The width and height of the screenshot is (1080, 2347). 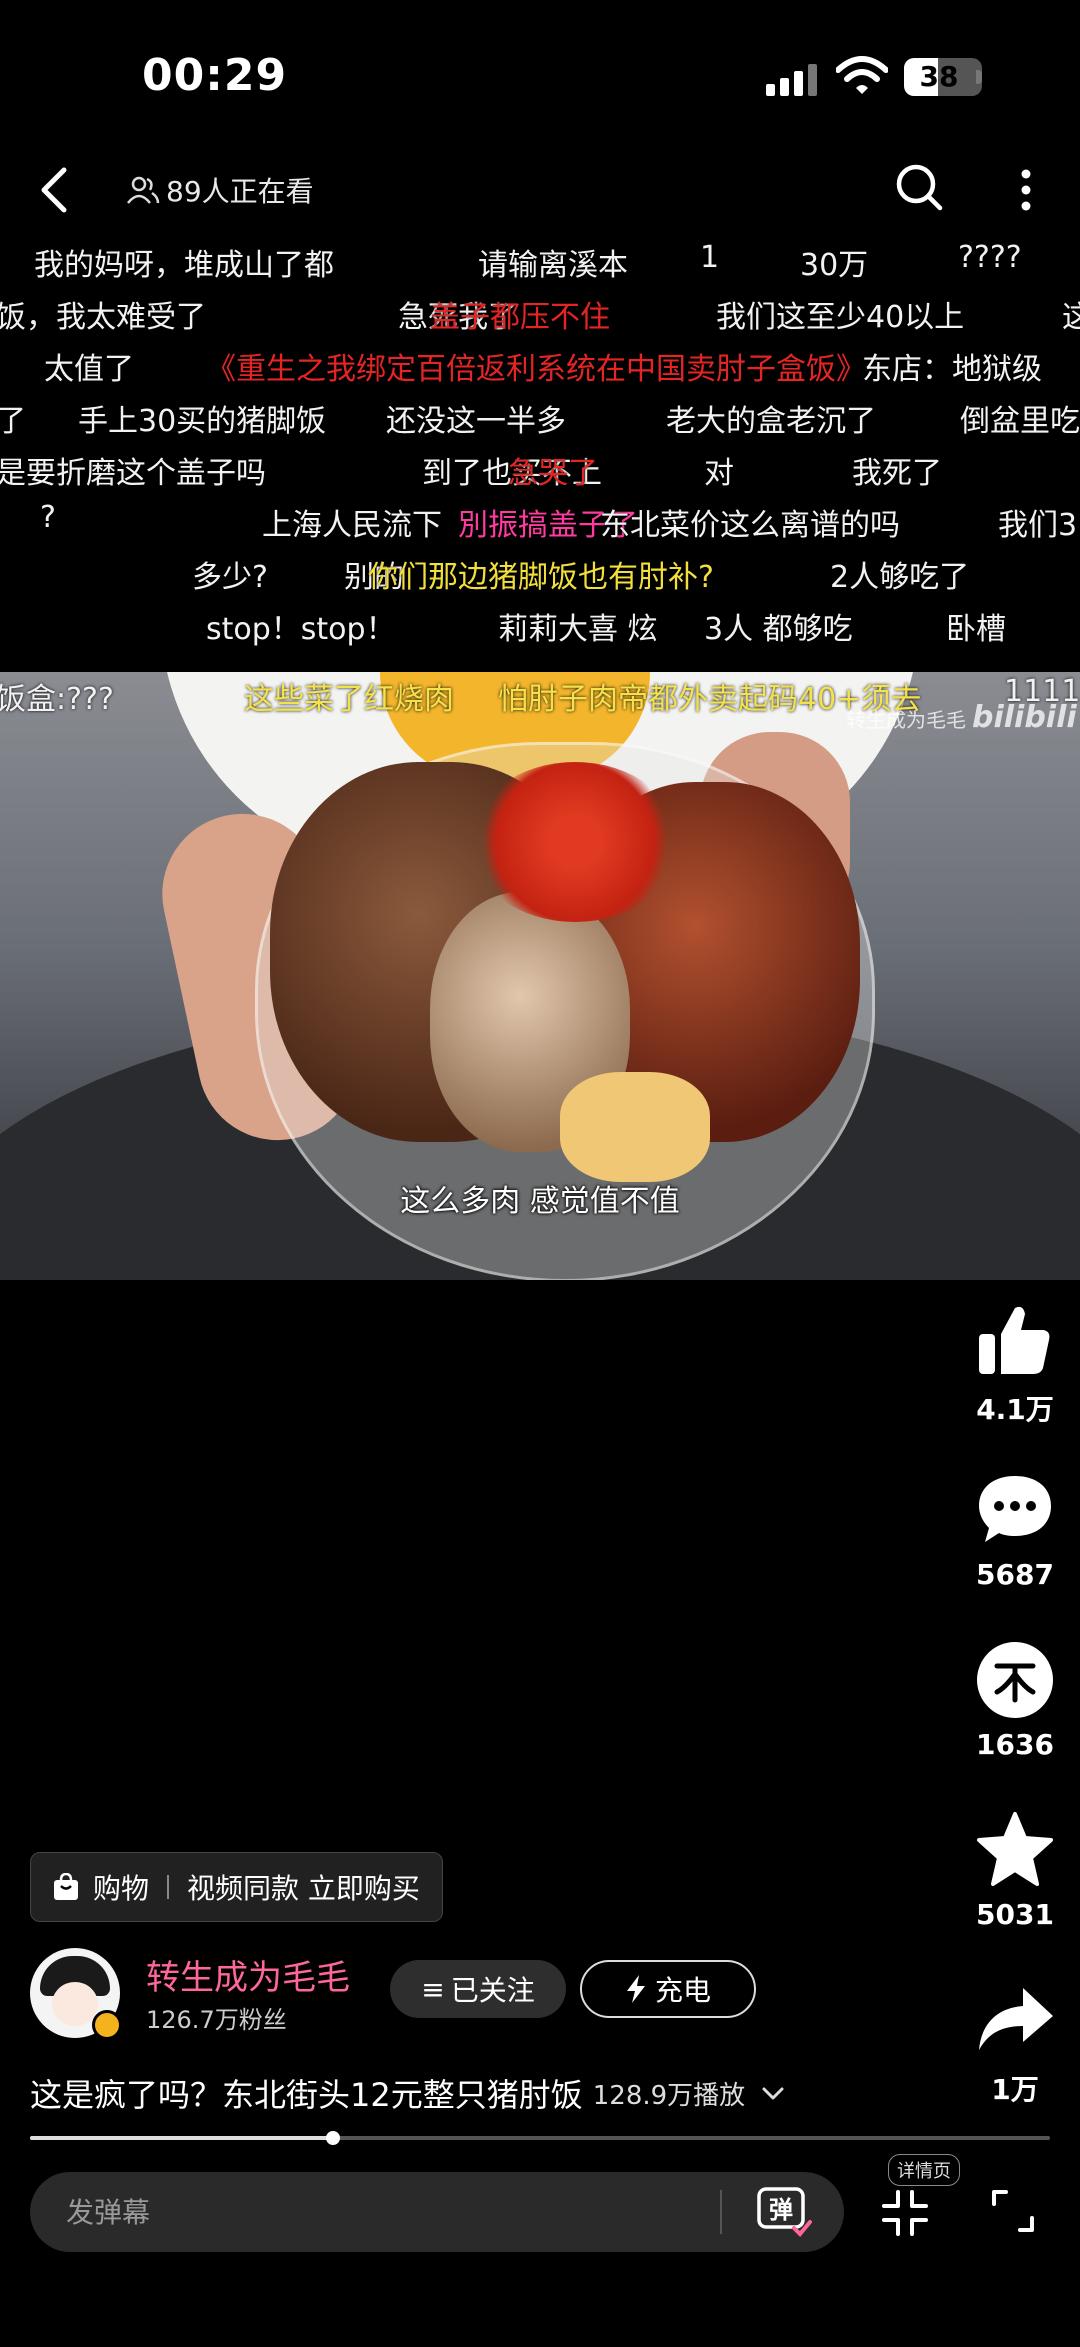 What do you see at coordinates (778, 629) in the screenshot?
I see `danmaku-comment: 3人 都够吃` at bounding box center [778, 629].